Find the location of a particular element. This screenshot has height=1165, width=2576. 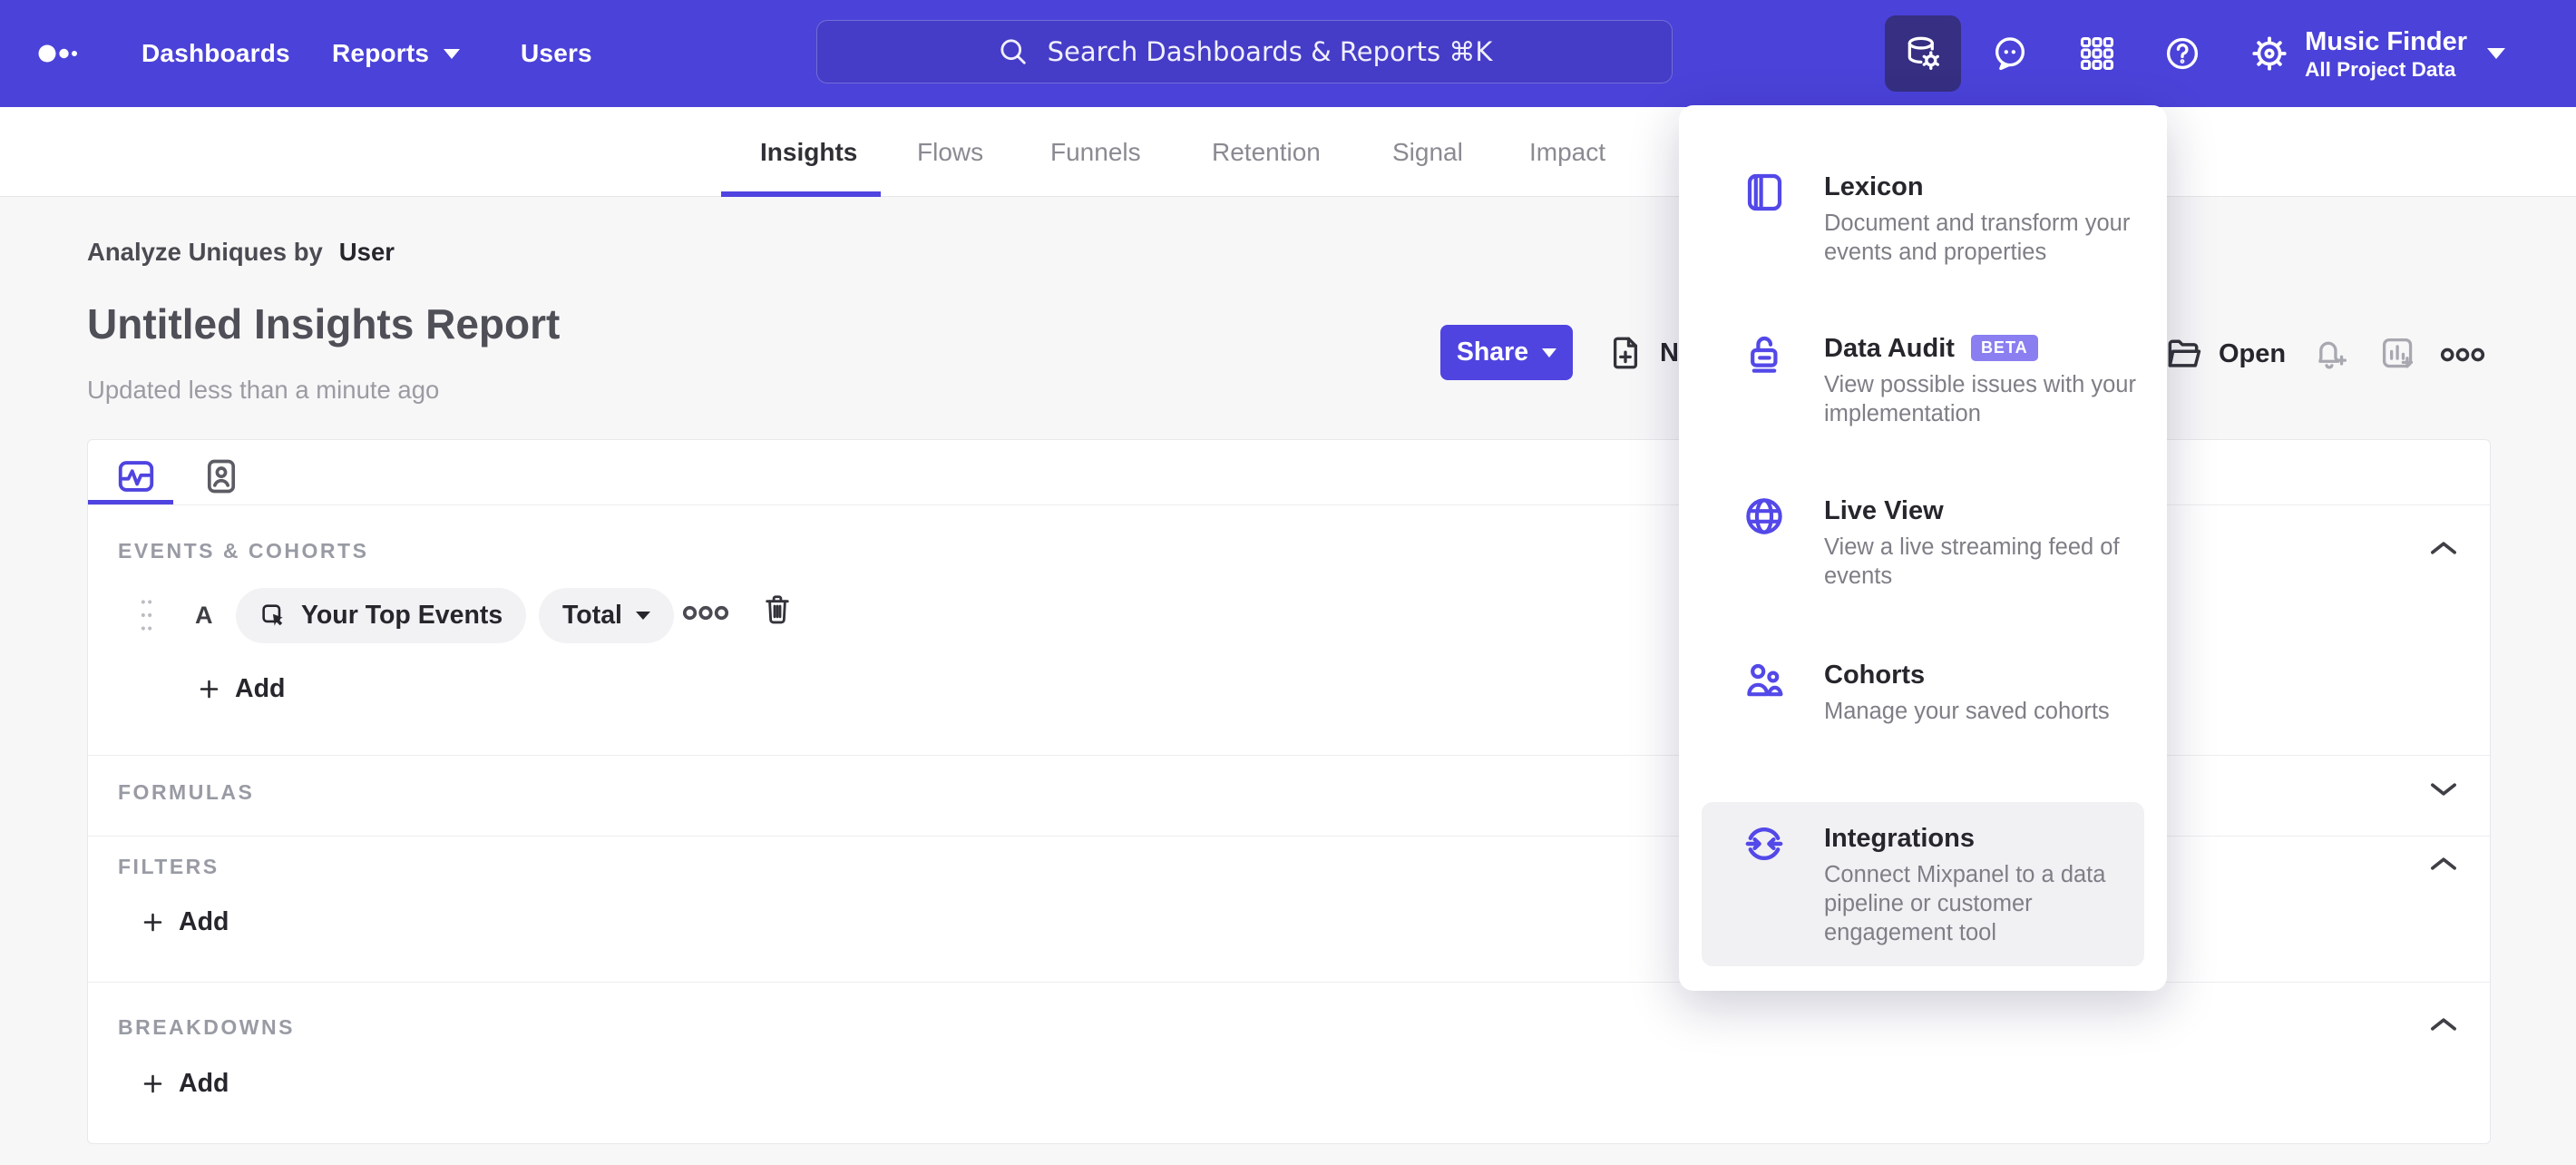

nav-link-dashboards: Dashboards is located at coordinates (215, 53).